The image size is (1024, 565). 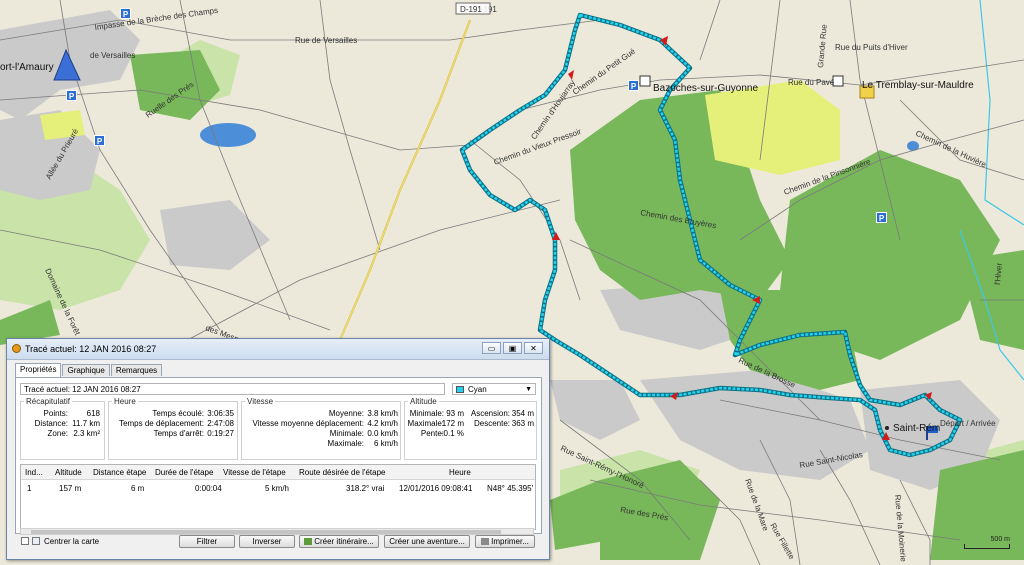 I want to click on cell-duration: 0:00:04, so click(x=208, y=488).